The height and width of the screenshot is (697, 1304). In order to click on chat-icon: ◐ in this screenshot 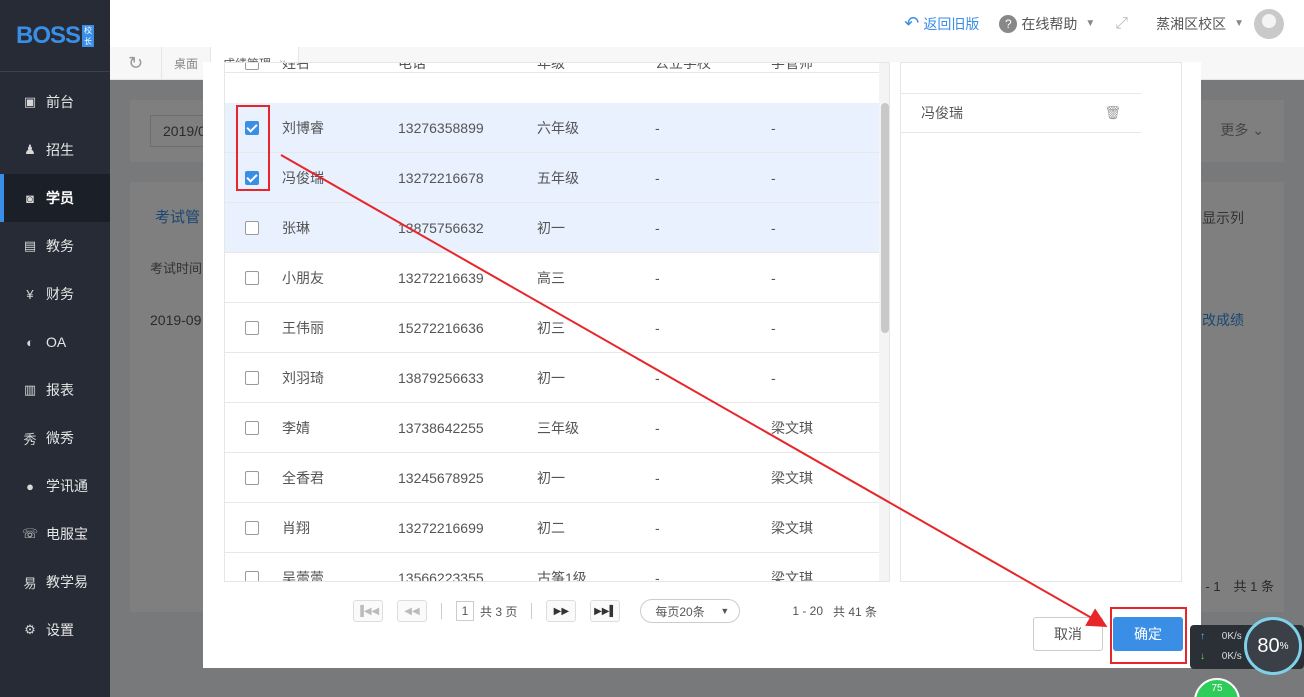, I will do `click(30, 342)`.